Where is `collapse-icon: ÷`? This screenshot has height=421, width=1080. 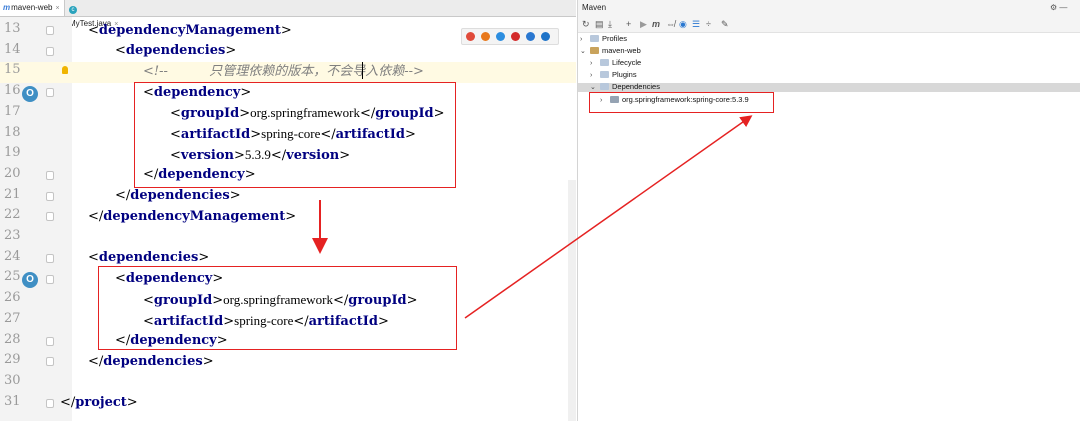
collapse-icon: ÷ is located at coordinates (708, 24).